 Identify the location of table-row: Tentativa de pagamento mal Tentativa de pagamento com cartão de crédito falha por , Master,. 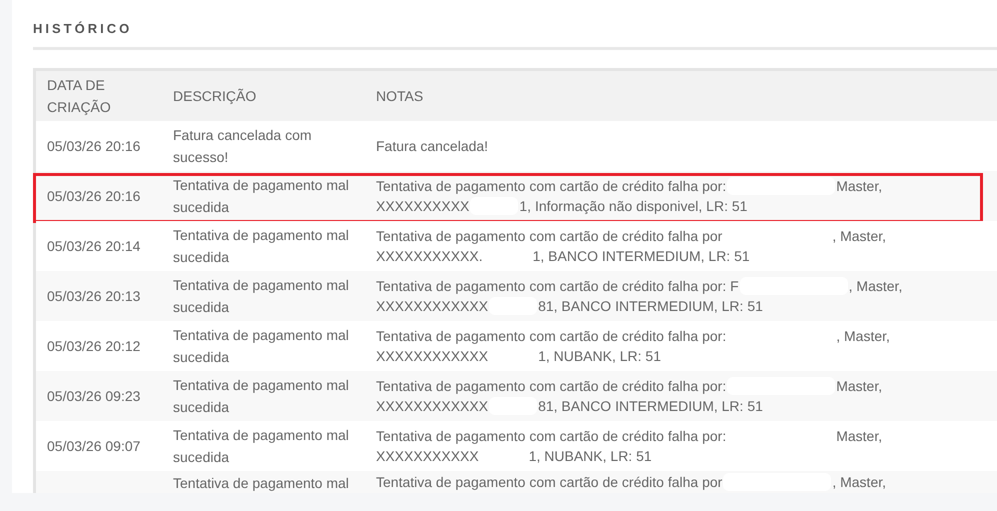
(516, 482).